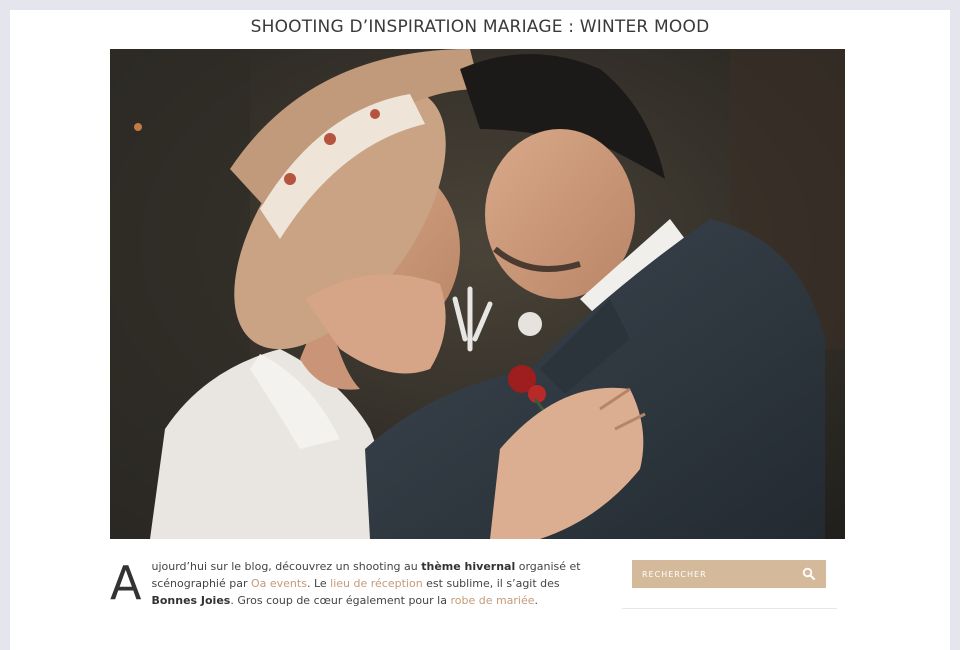 The height and width of the screenshot is (650, 960). What do you see at coordinates (492, 600) in the screenshot?
I see `link-robe-mariee: robe de mariée` at bounding box center [492, 600].